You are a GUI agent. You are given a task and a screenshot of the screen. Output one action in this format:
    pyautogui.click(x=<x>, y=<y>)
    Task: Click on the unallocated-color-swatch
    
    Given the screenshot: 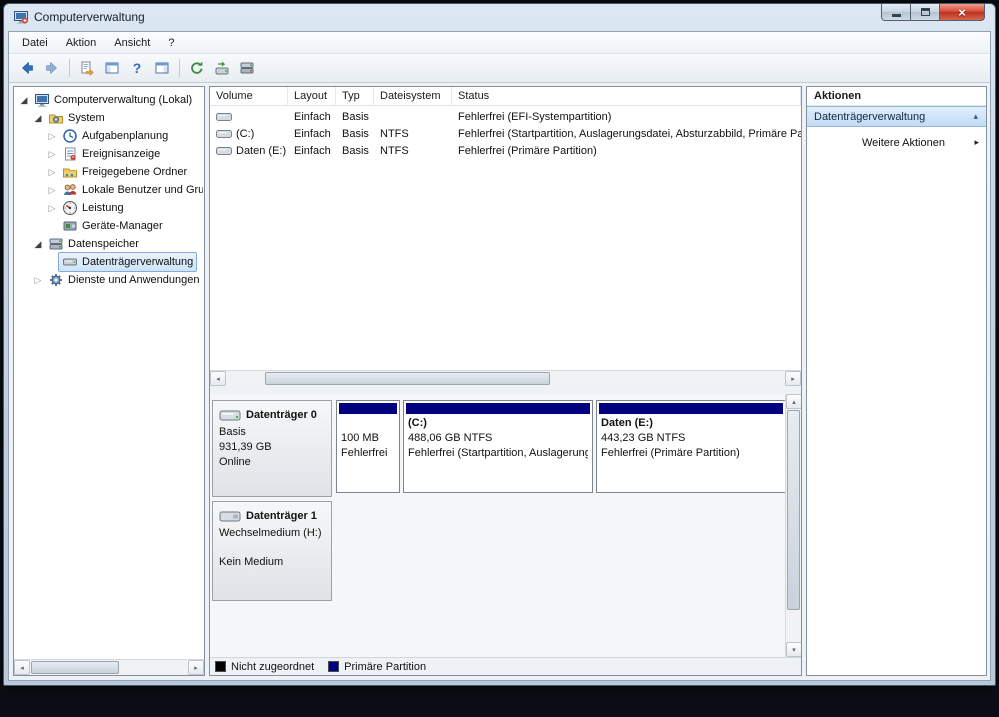 What is the action you would take?
    pyautogui.click(x=220, y=666)
    